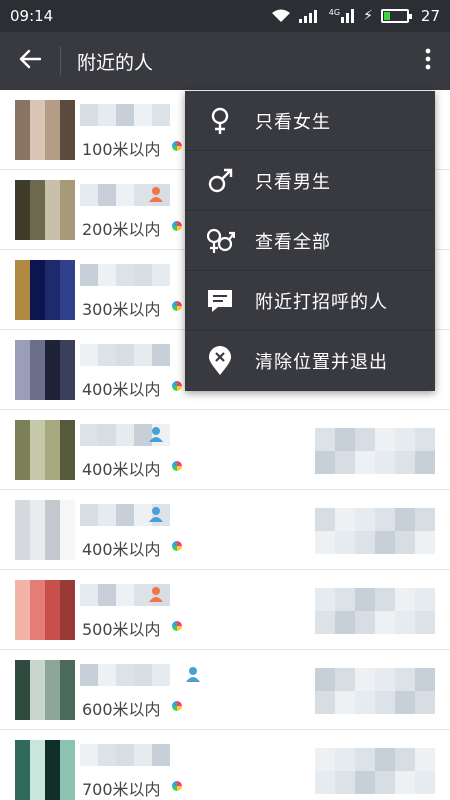 The height and width of the screenshot is (800, 450). I want to click on menu-item-male-only: 只看男生, so click(310, 181).